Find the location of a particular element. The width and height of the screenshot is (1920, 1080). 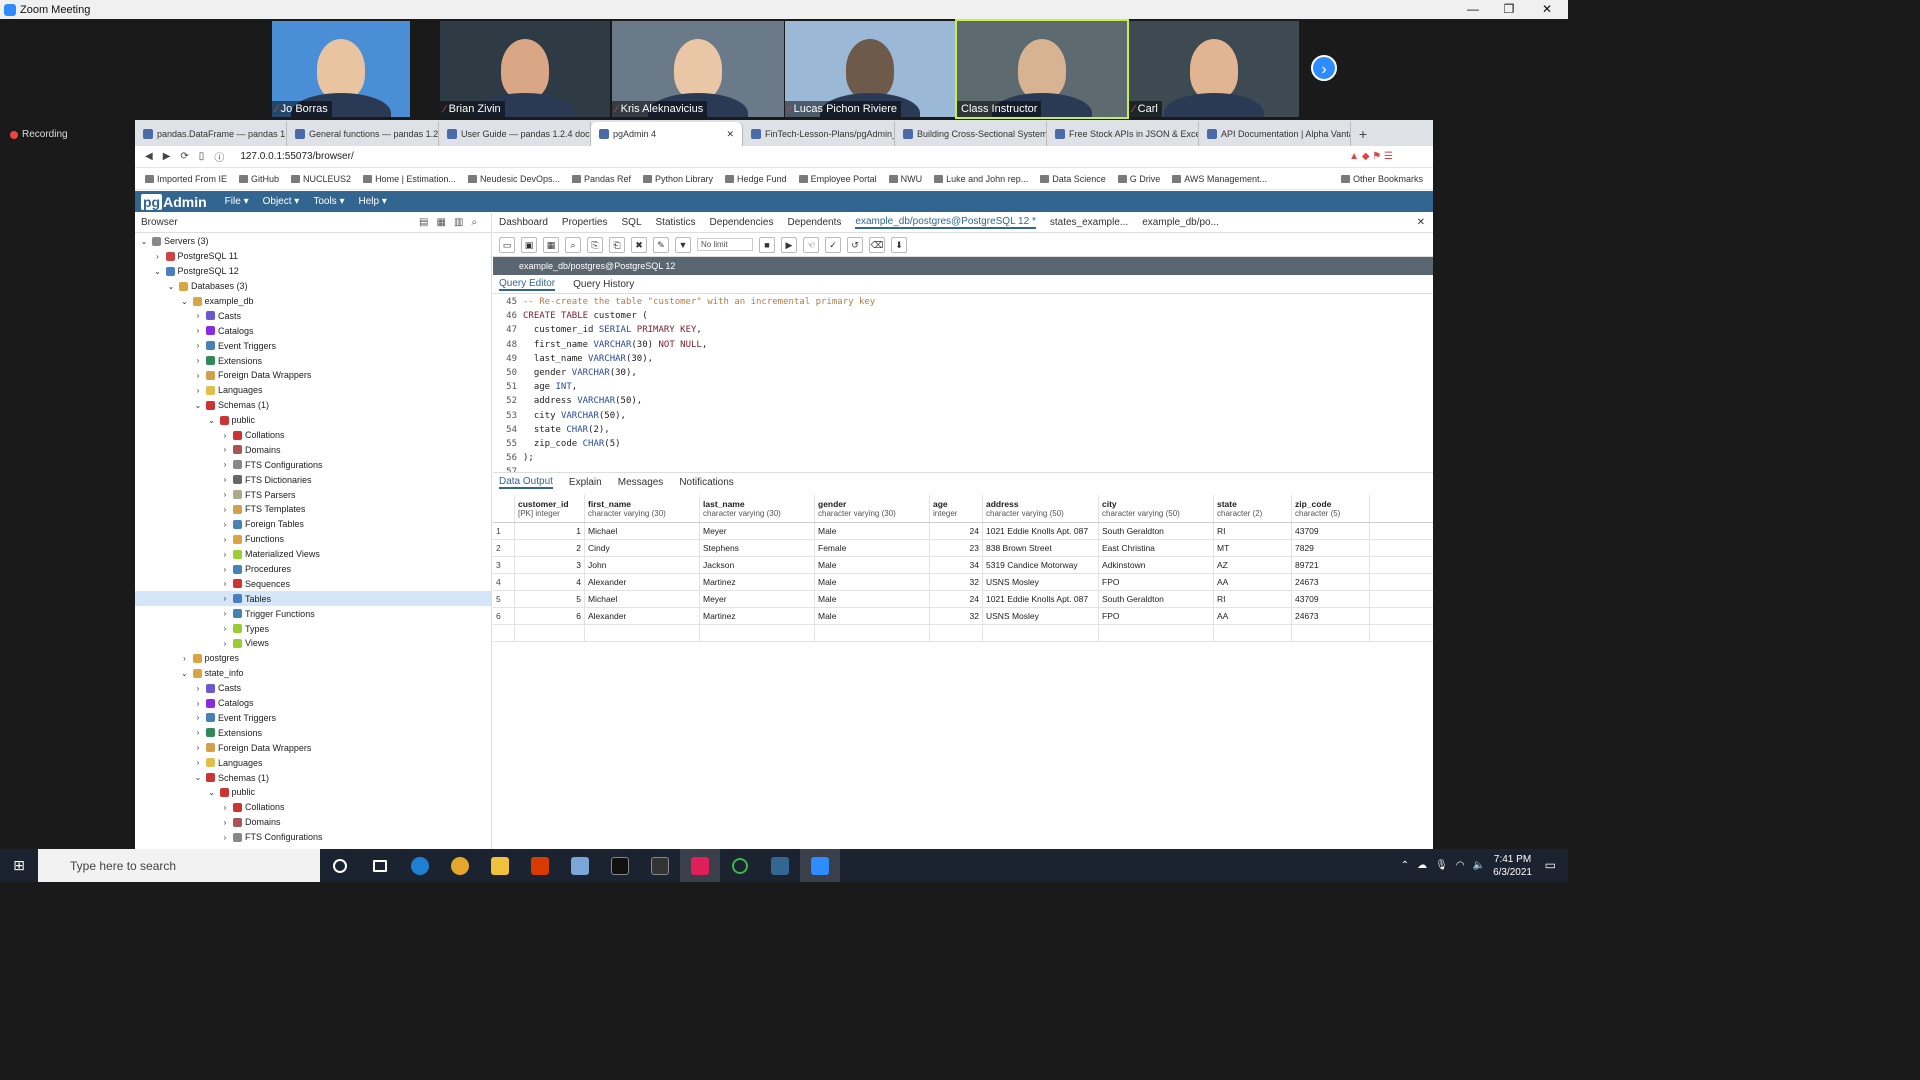

terminal-icon is located at coordinates (620, 865).